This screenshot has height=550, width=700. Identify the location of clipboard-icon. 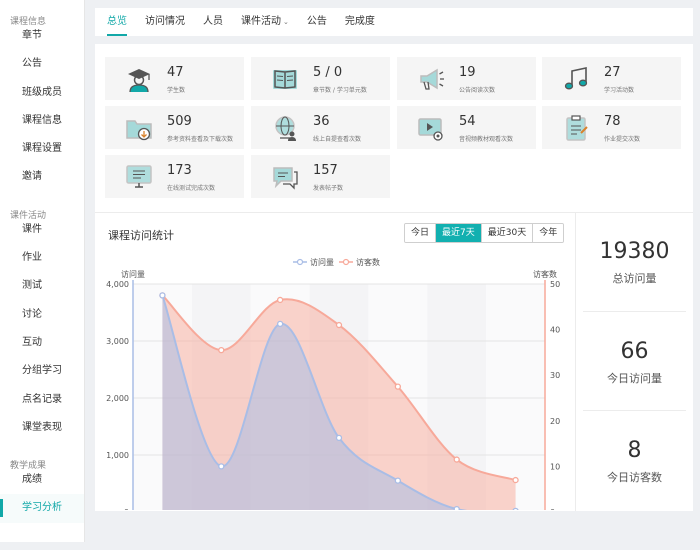
(577, 128).